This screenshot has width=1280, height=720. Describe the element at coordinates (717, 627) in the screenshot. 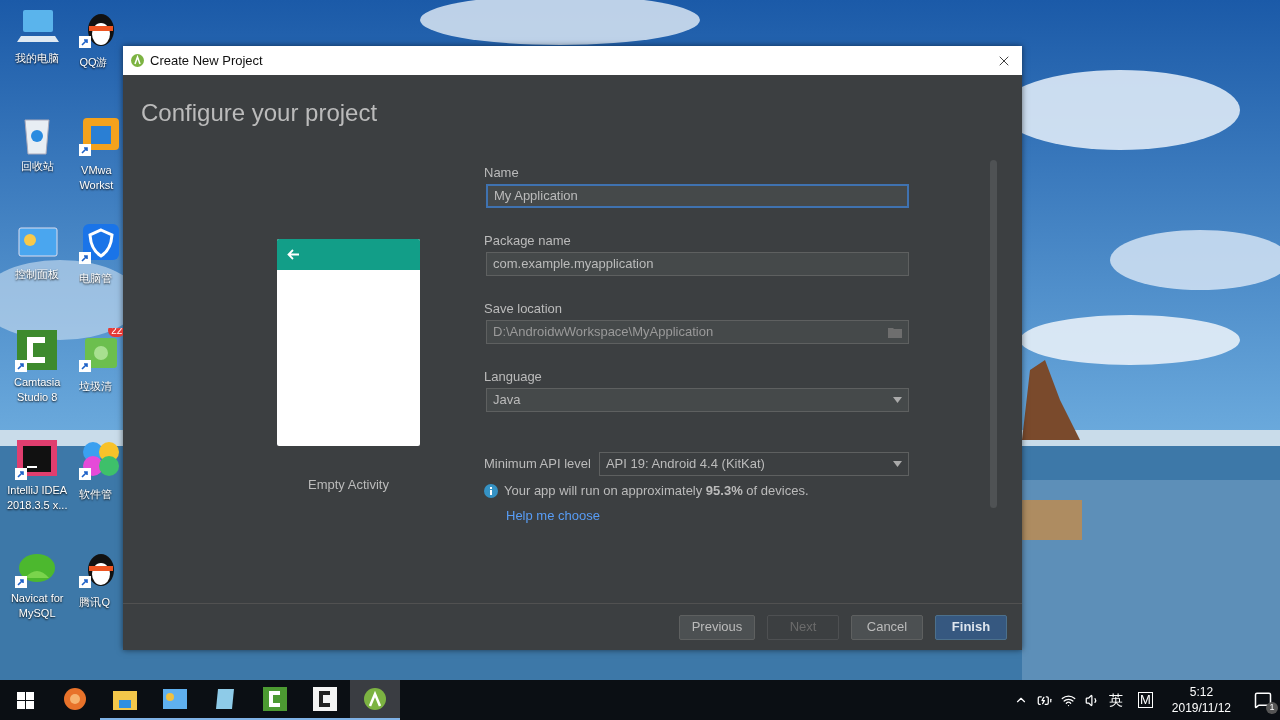

I see `dialog-button: Previous` at that location.